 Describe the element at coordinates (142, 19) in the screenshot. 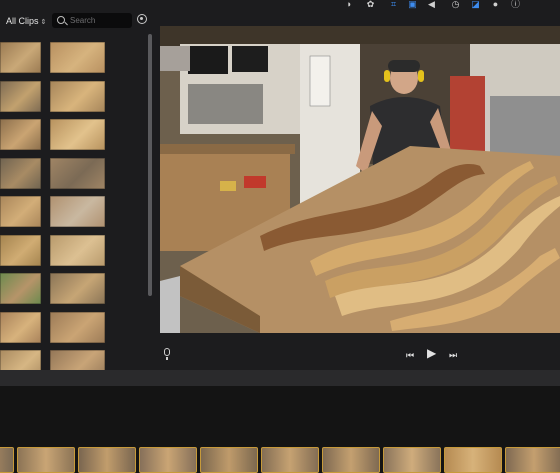

I see `browser-settings-icon` at that location.